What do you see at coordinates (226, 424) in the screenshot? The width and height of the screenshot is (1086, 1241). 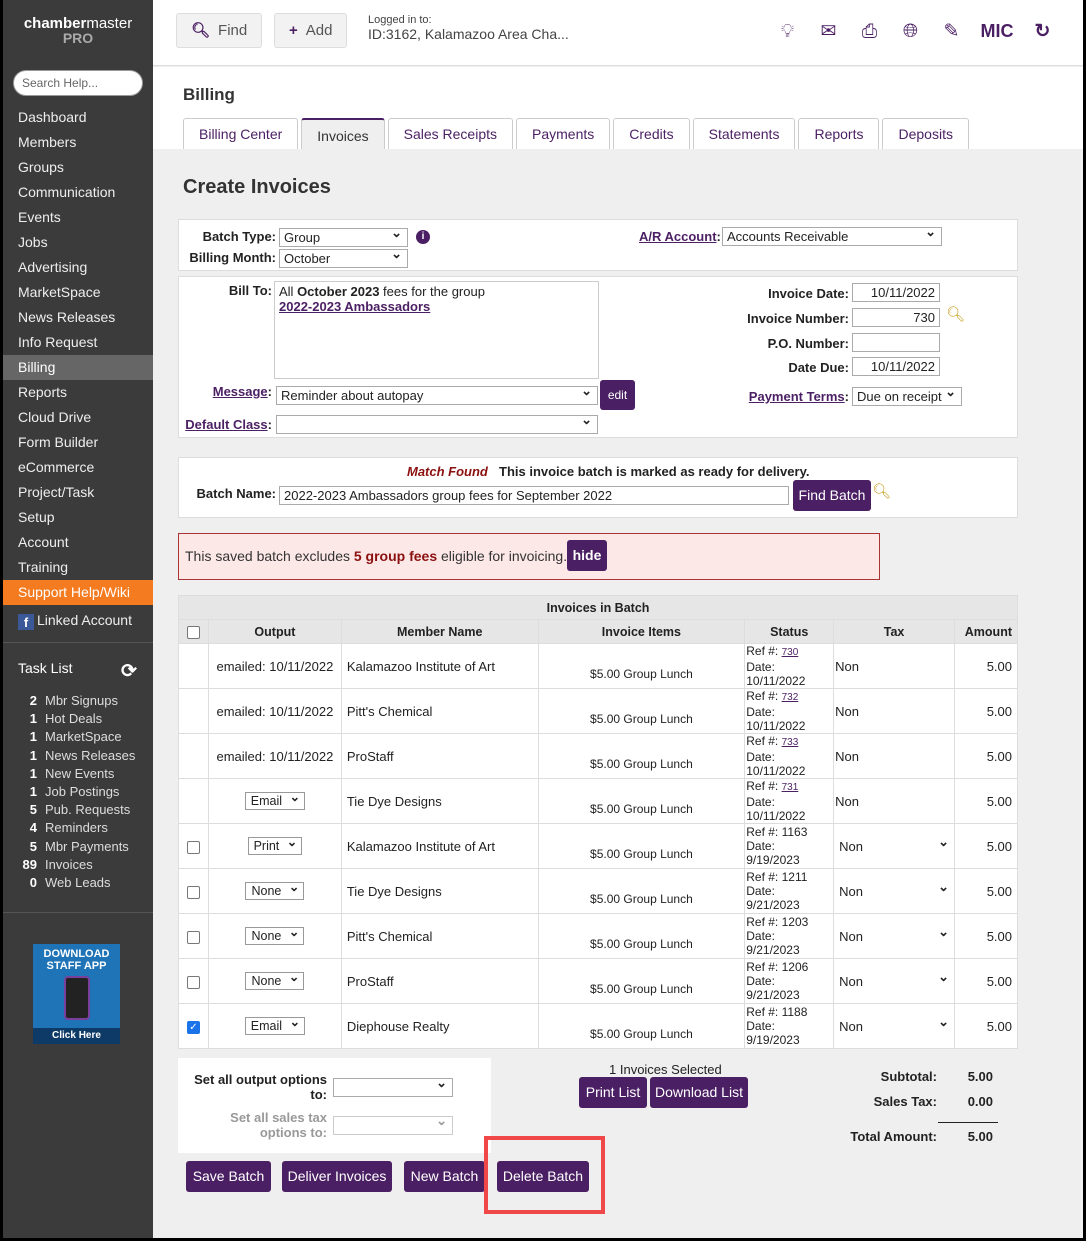 I see `default-class-link: Default Class` at bounding box center [226, 424].